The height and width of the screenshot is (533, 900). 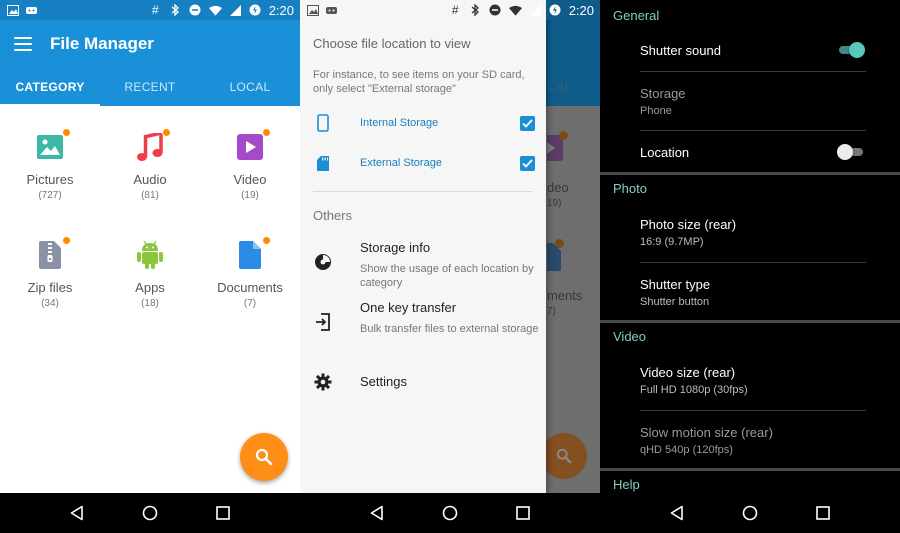 I want to click on tab-local: LOCAL, so click(x=250, y=87).